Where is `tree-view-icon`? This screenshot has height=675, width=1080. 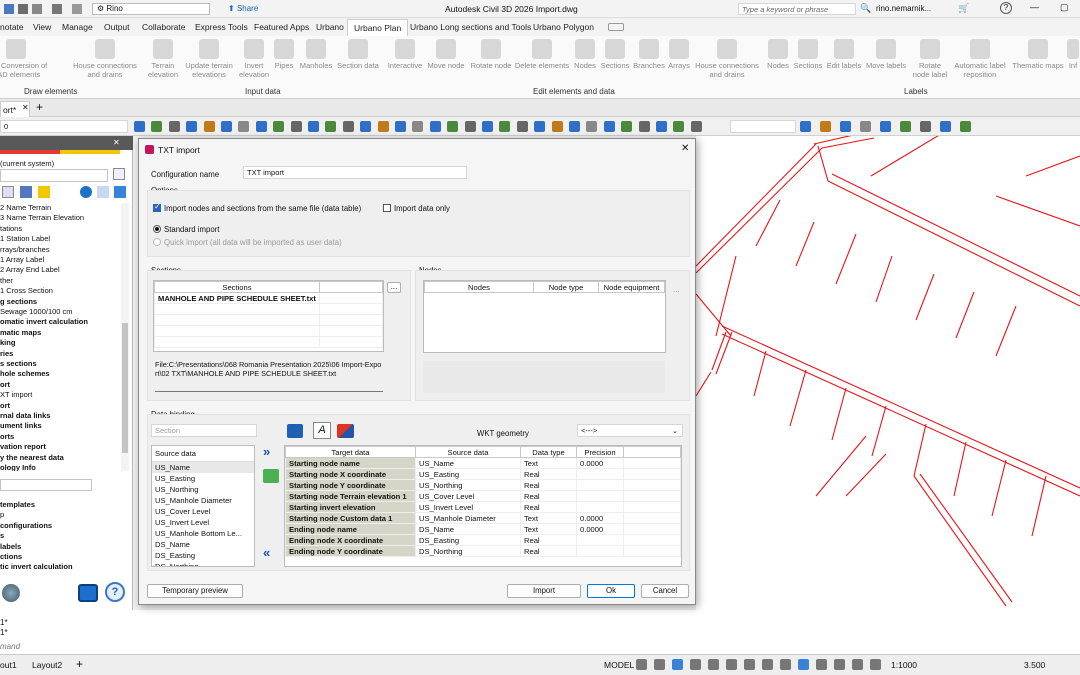 tree-view-icon is located at coordinates (8, 192).